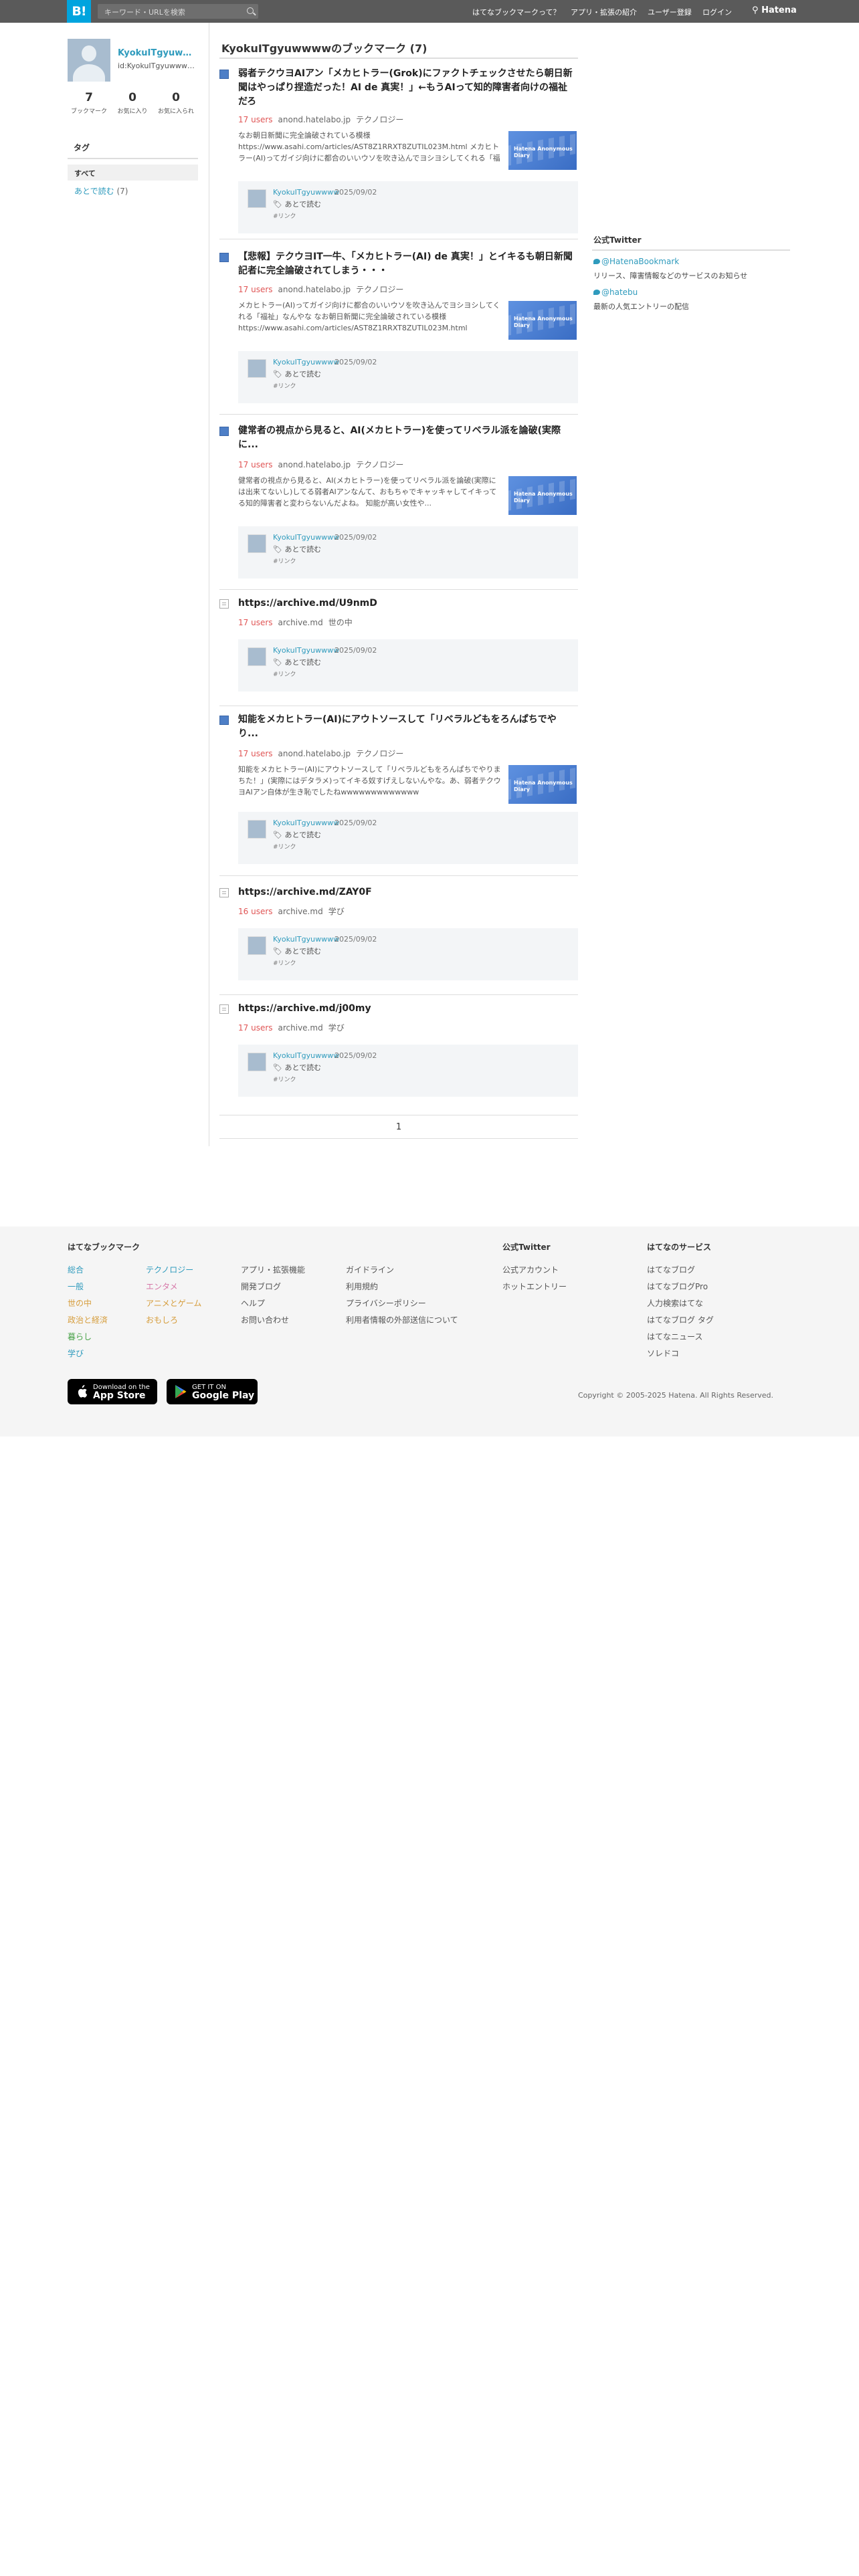  I want to click on twitter-link-hatebu: @hatebu, so click(616, 292).